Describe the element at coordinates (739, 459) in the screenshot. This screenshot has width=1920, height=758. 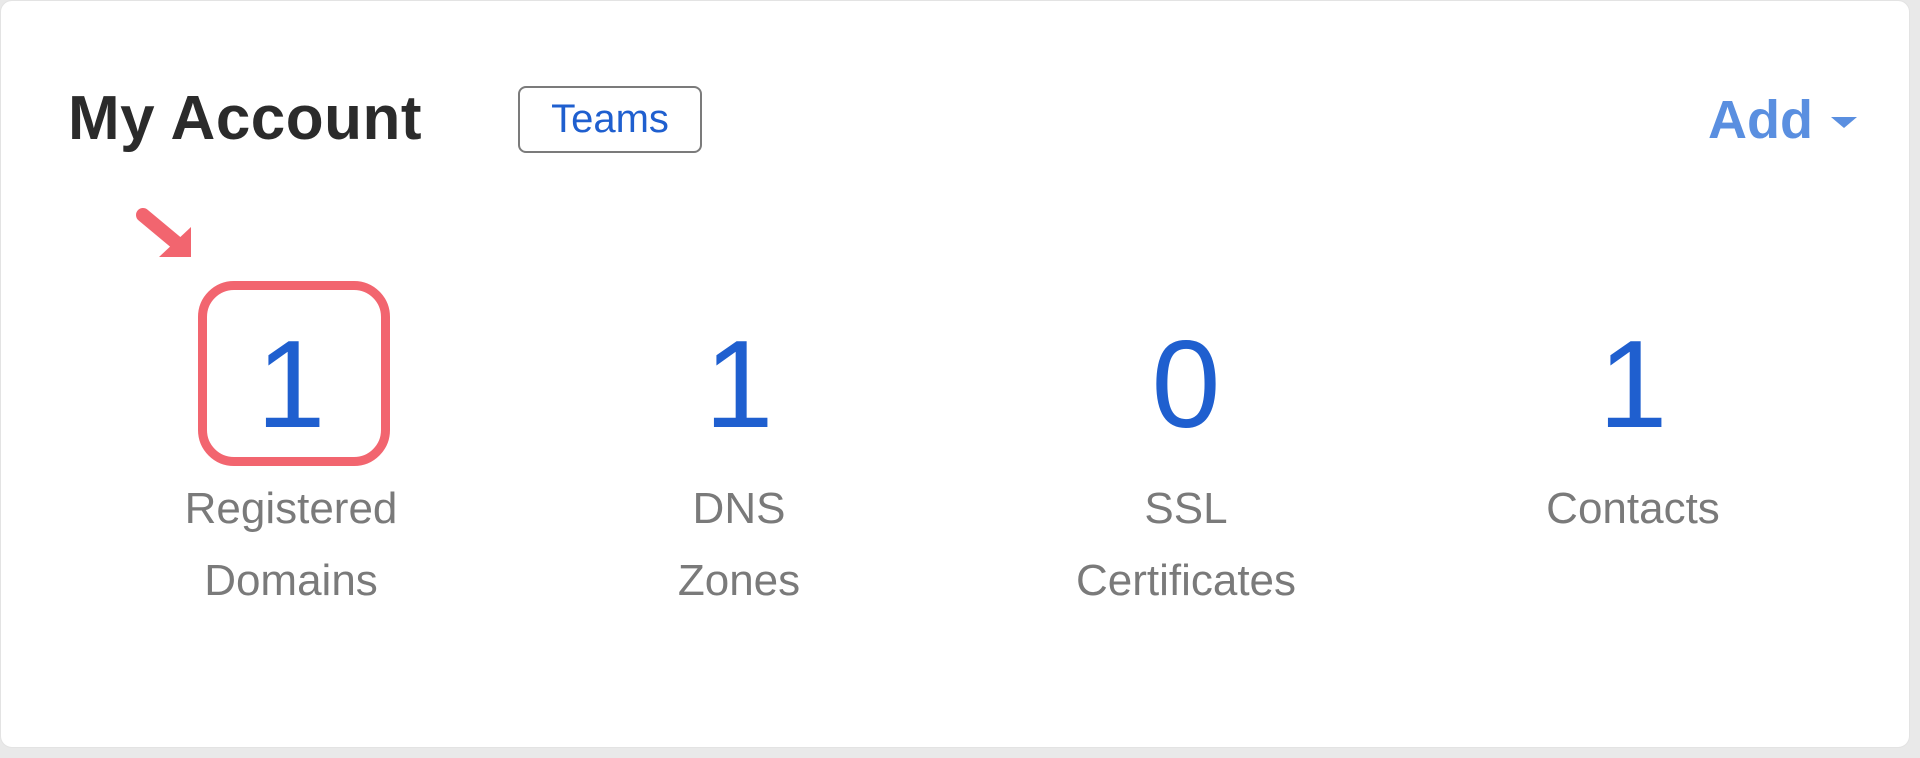
I see `stat-dns-zones: 1 DNS Zones` at that location.